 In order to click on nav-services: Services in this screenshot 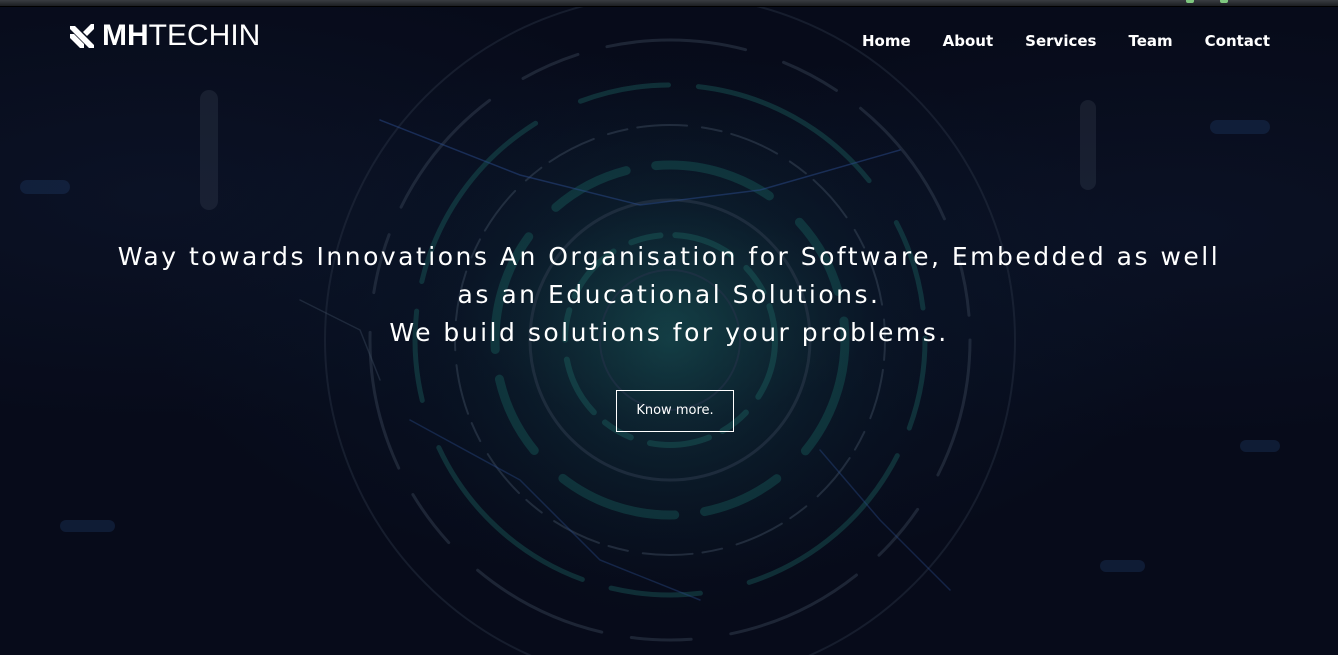, I will do `click(1060, 41)`.